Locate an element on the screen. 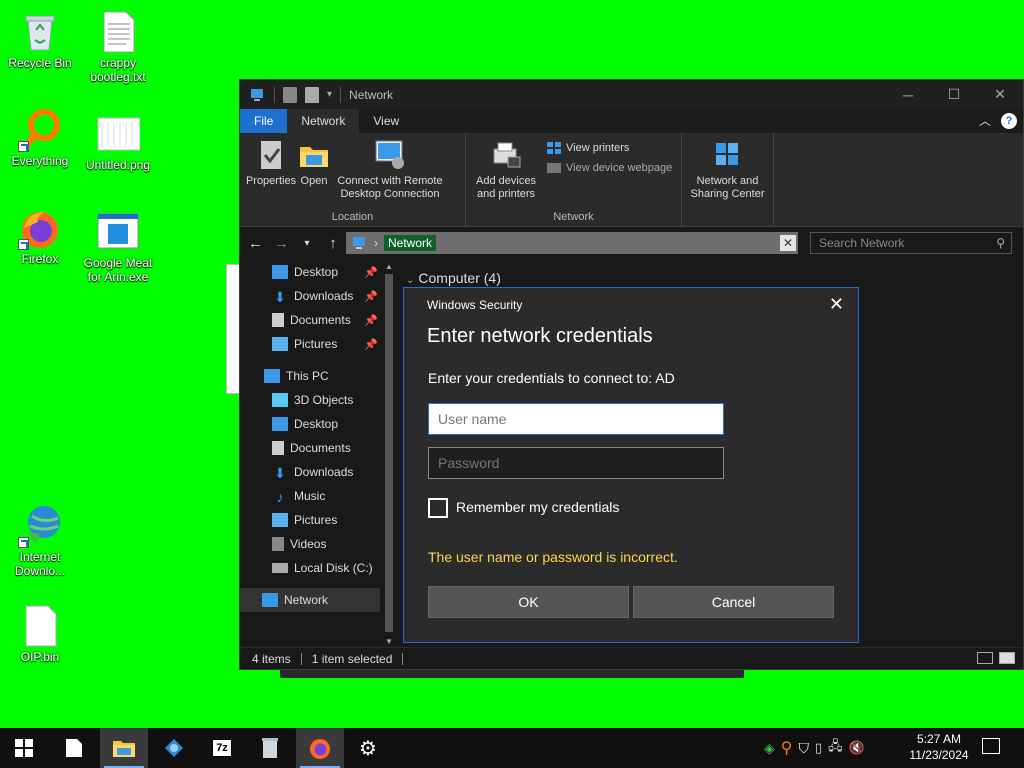  scrollbar-thumb is located at coordinates (389, 453).